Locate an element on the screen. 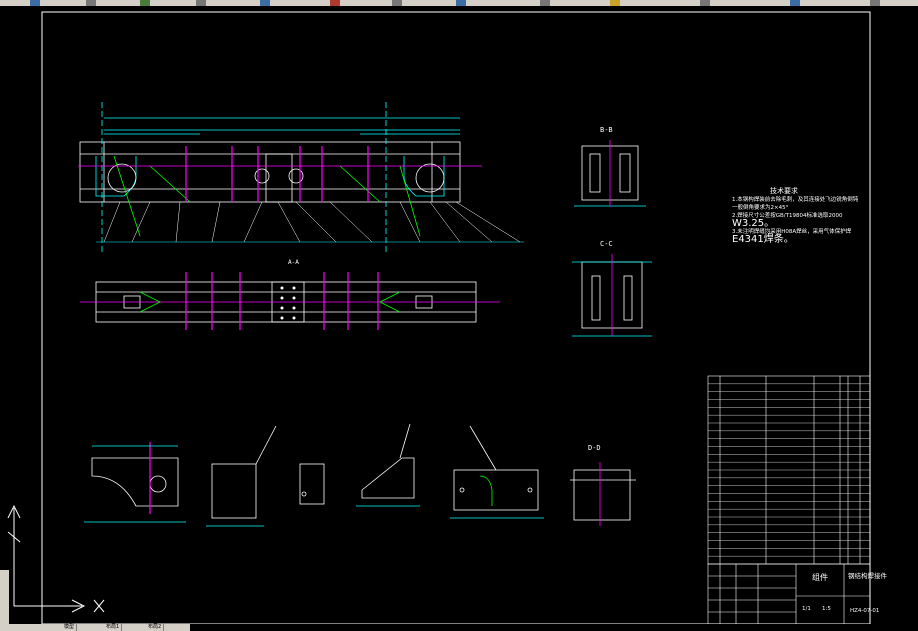  title-material: 组件 is located at coordinates (820, 577).